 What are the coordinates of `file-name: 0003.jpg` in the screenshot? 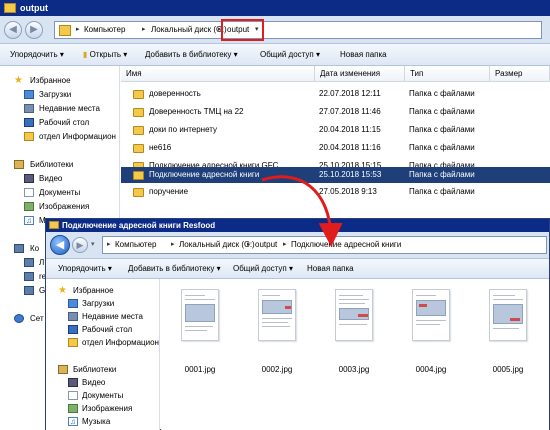 It's located at (354, 369).